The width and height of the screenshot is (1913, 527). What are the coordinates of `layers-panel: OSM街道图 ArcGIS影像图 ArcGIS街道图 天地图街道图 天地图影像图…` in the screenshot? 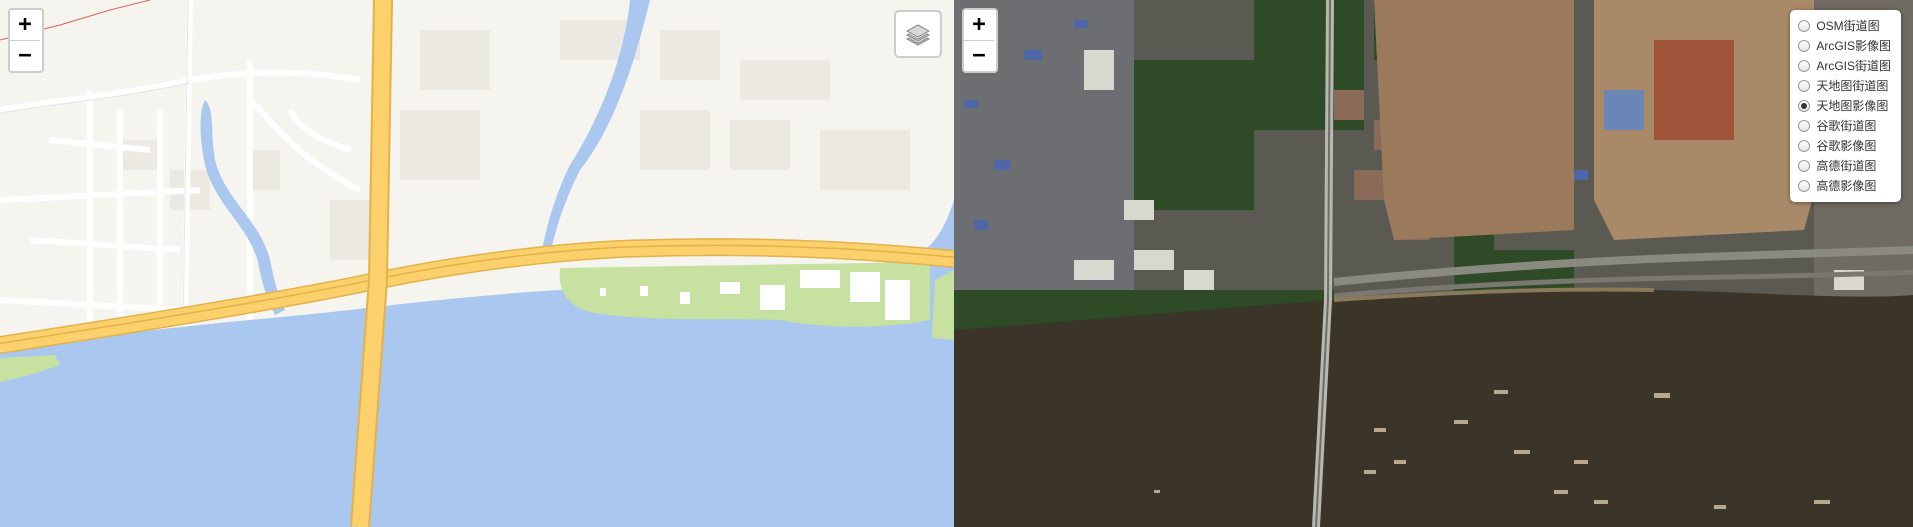 It's located at (1845, 106).